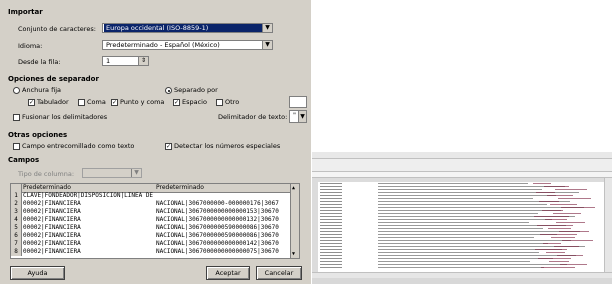 The height and width of the screenshot is (284, 612). I want to click on from-row-spinner: 1 ⇕, so click(125, 61).